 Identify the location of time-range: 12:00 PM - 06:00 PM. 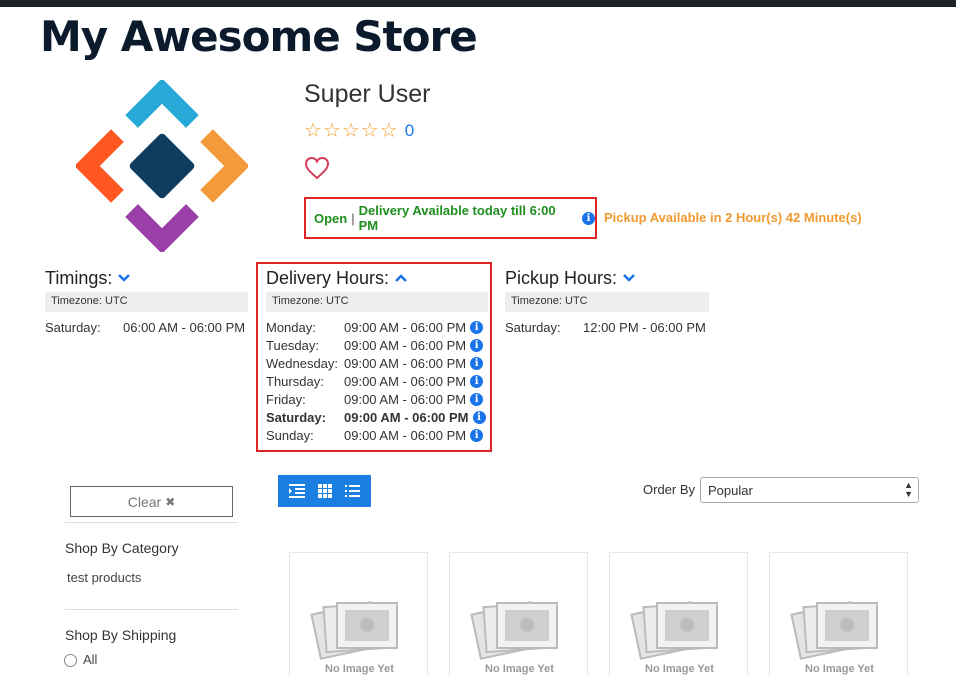
(644, 327).